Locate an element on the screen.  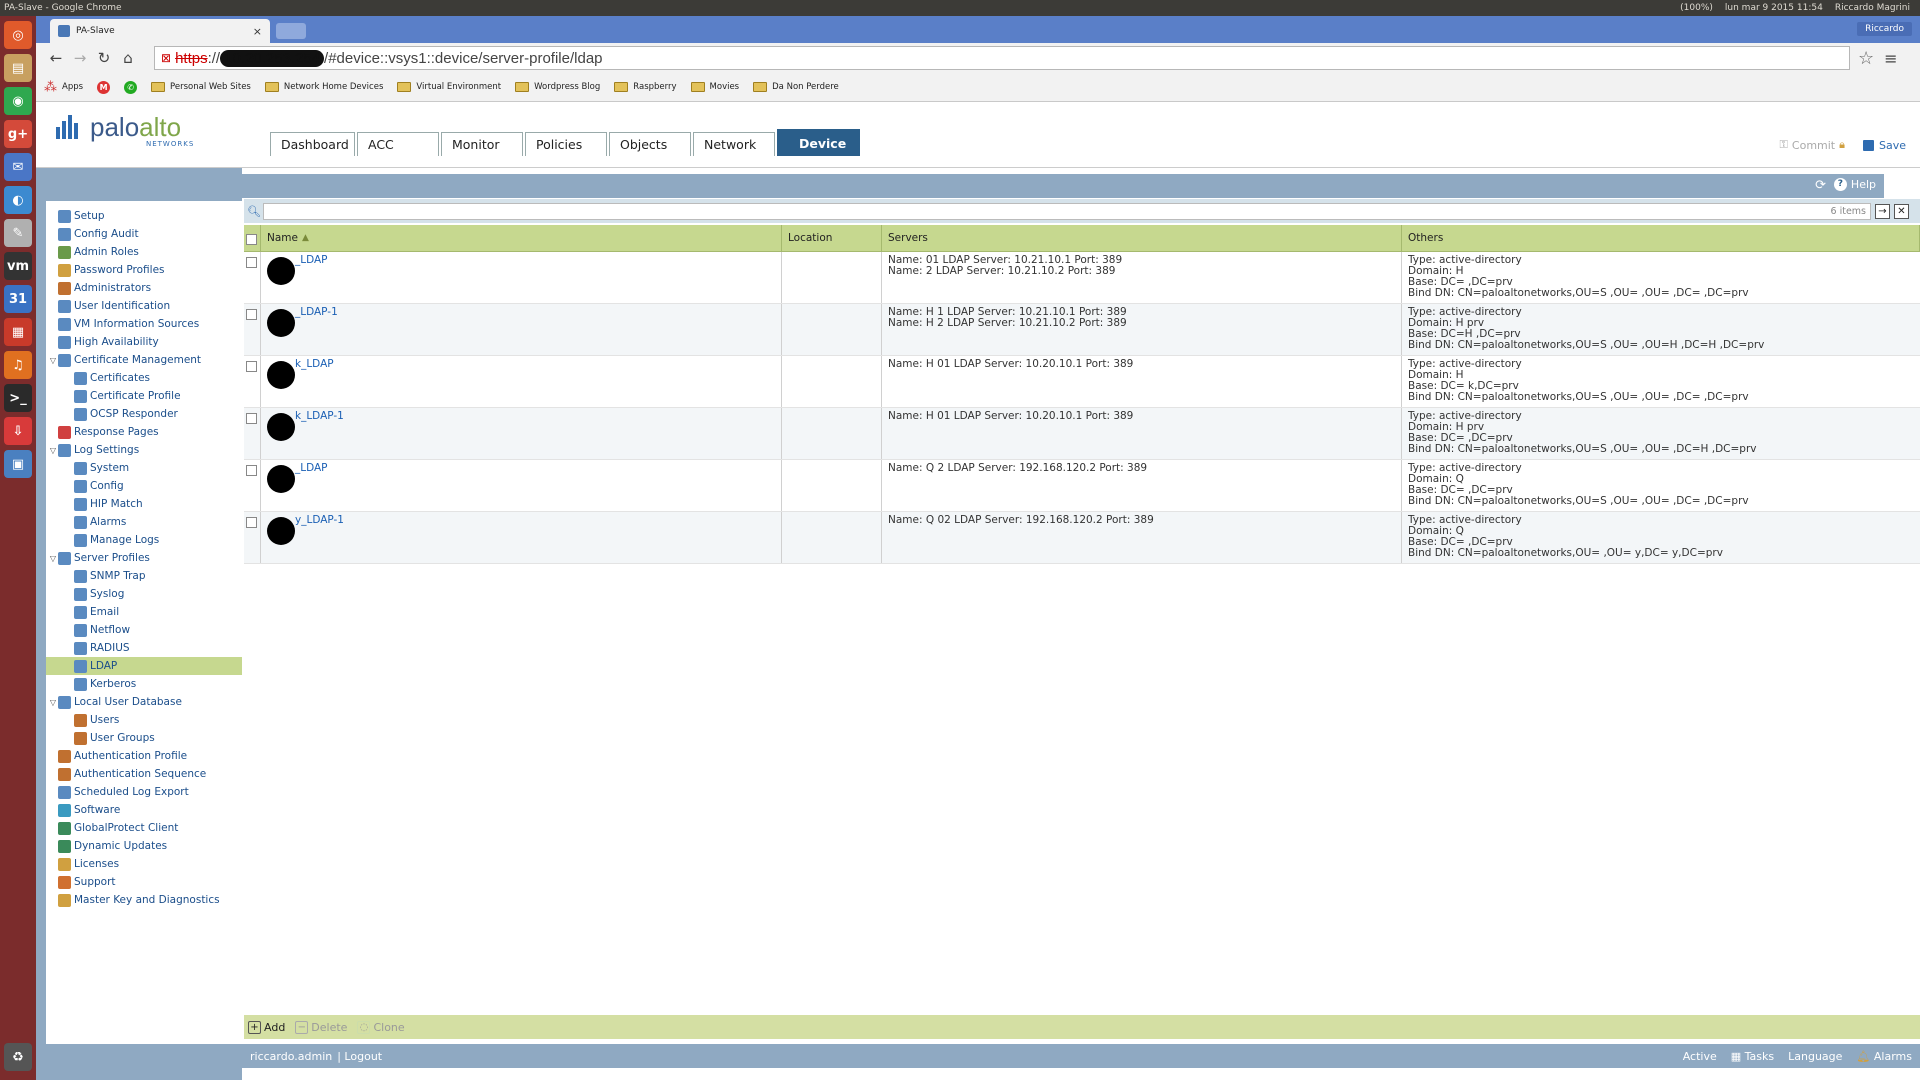
language-button: Language is located at coordinates (1815, 1056).